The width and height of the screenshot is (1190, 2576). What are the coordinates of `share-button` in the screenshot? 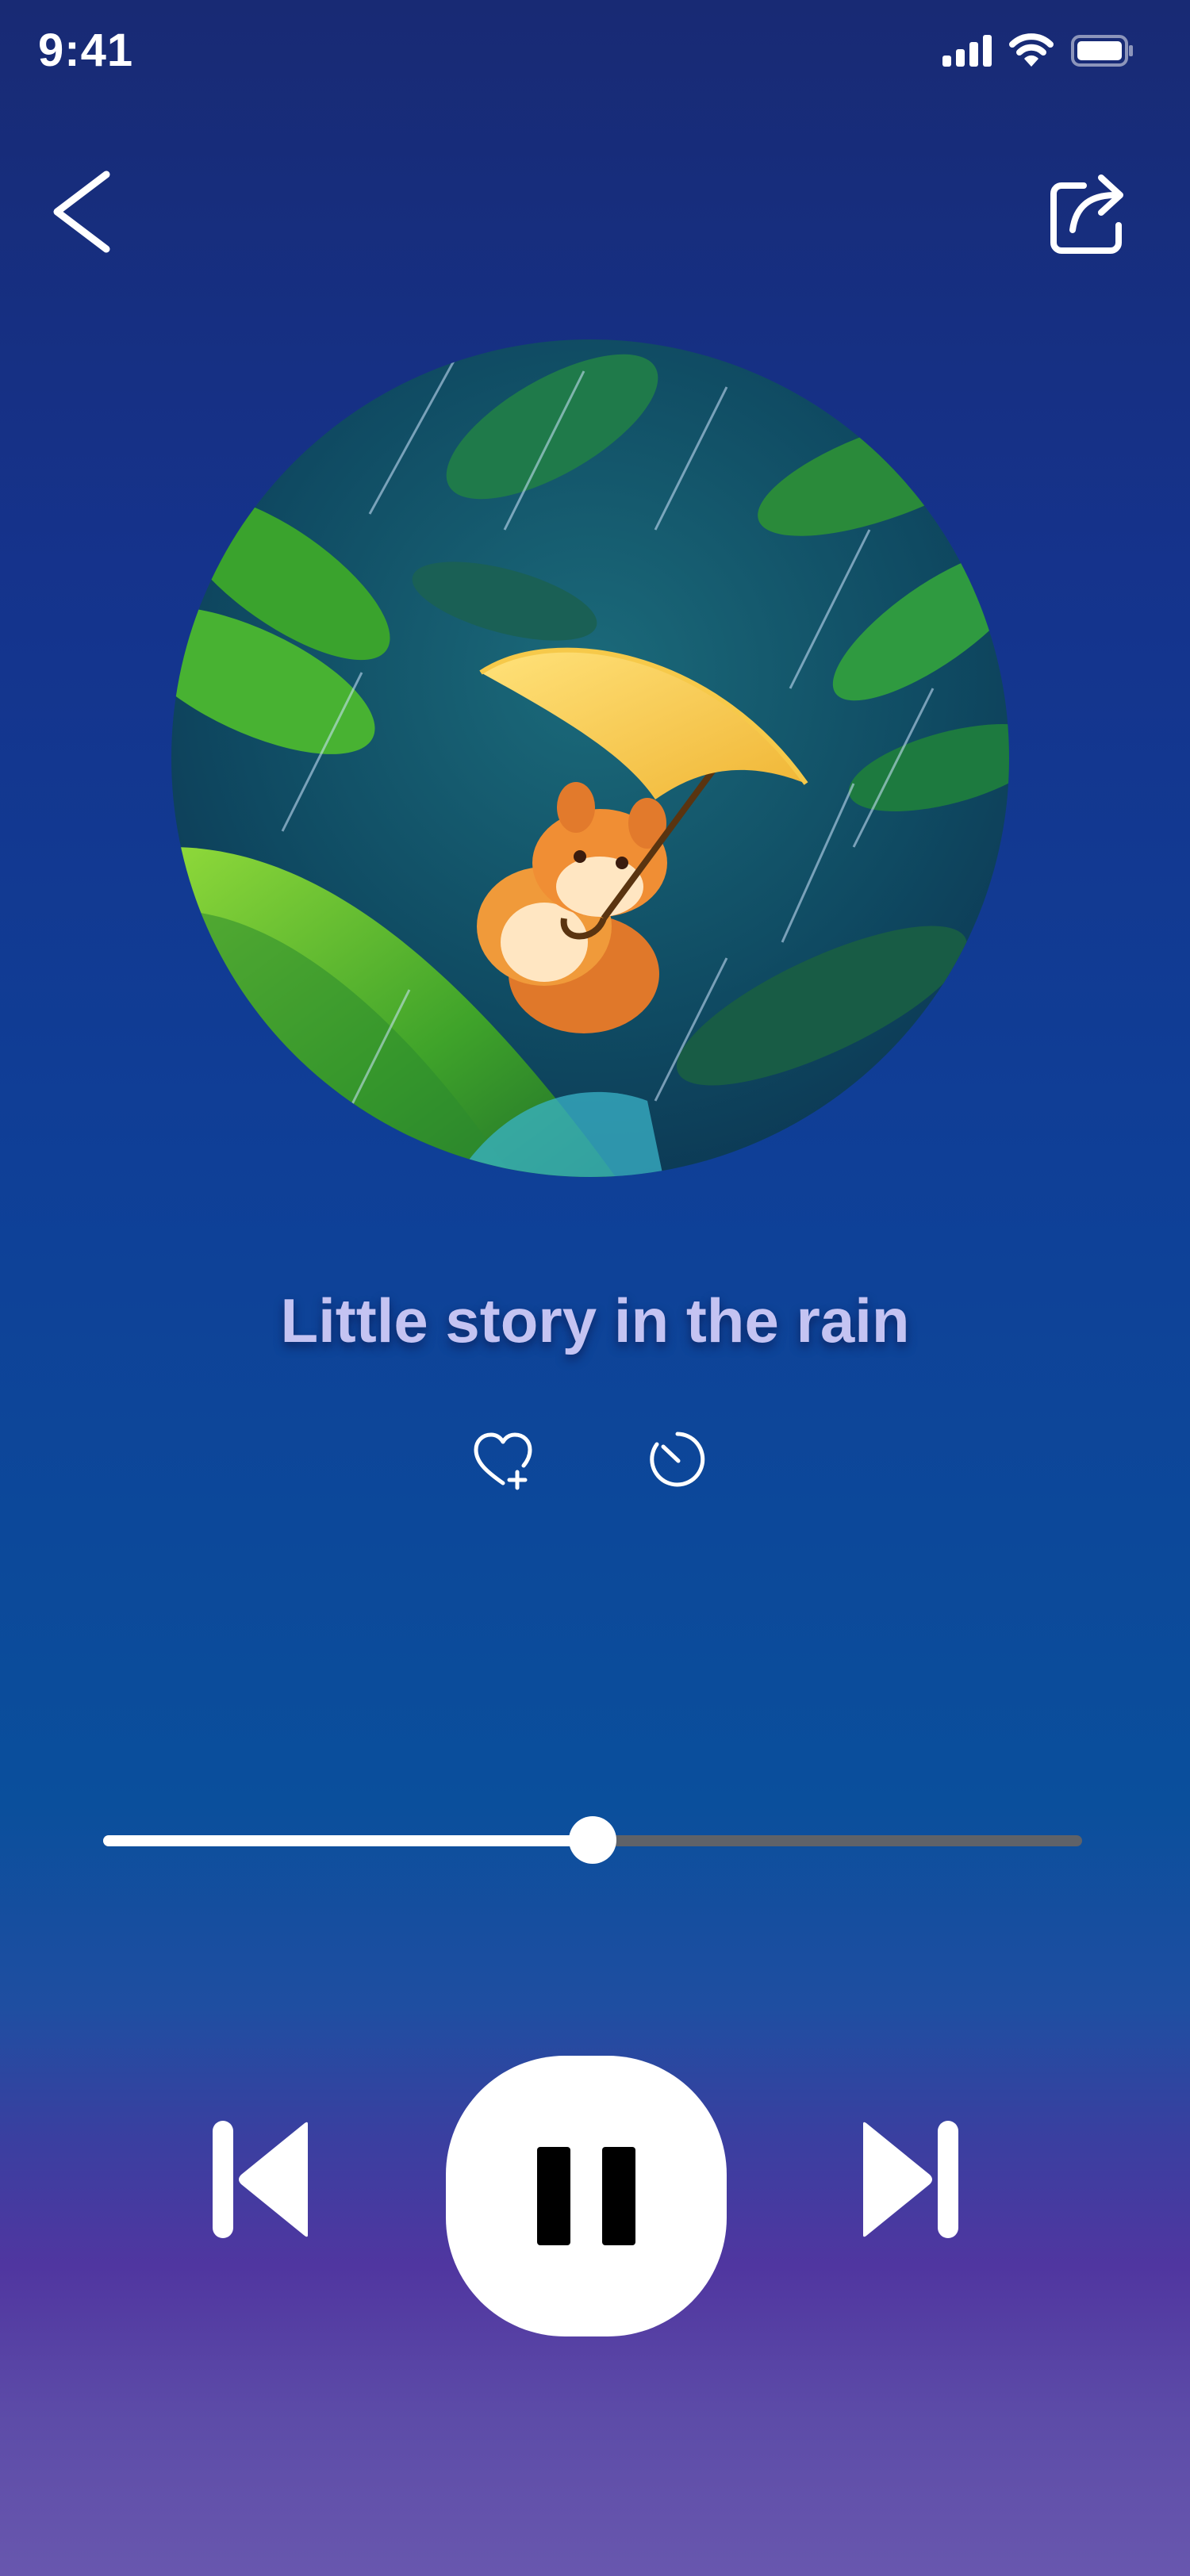 It's located at (1088, 211).